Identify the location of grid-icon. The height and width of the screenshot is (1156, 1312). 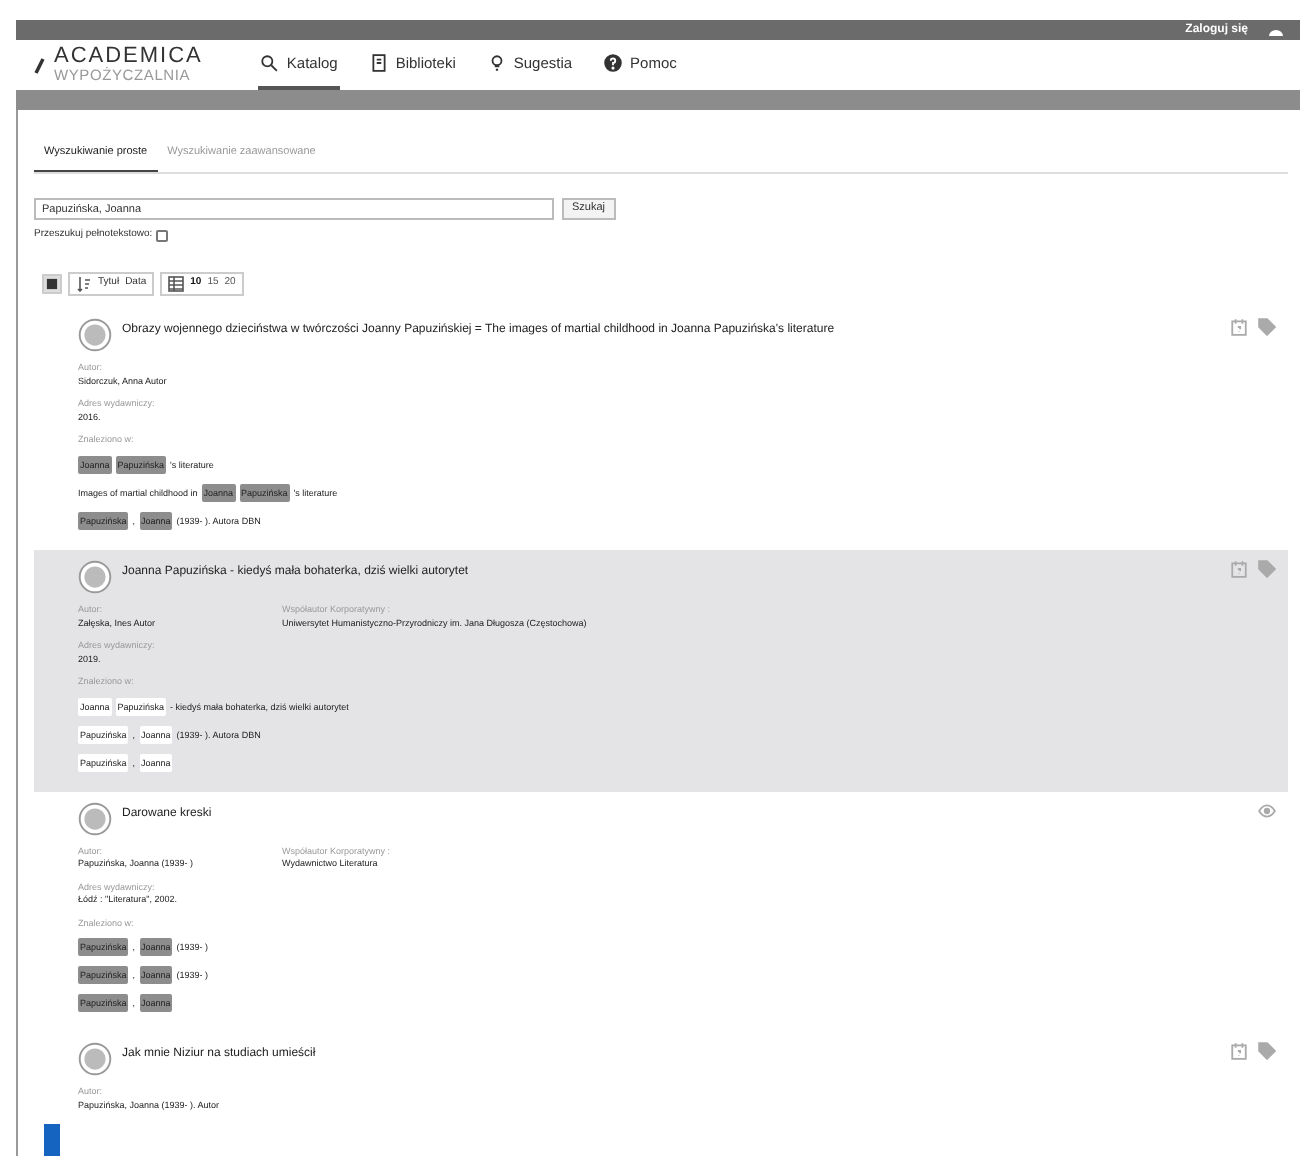
(176, 283).